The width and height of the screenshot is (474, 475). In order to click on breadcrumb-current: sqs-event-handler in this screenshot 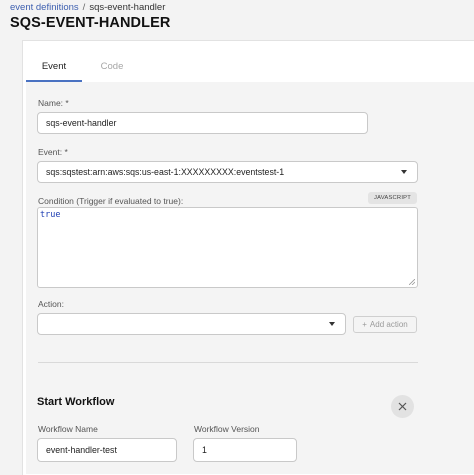, I will do `click(127, 7)`.